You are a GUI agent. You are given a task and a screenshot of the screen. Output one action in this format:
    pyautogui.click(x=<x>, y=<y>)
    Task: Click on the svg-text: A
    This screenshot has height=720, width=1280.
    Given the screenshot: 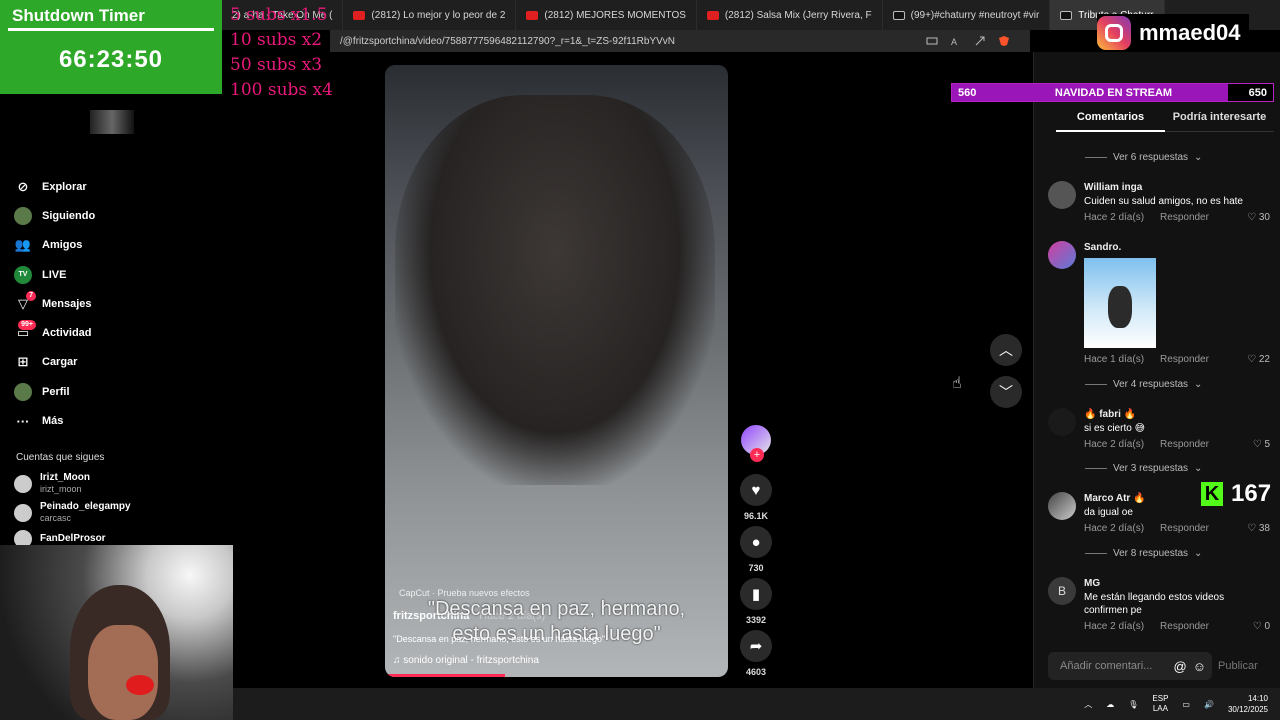 What is the action you would take?
    pyautogui.click(x=954, y=42)
    